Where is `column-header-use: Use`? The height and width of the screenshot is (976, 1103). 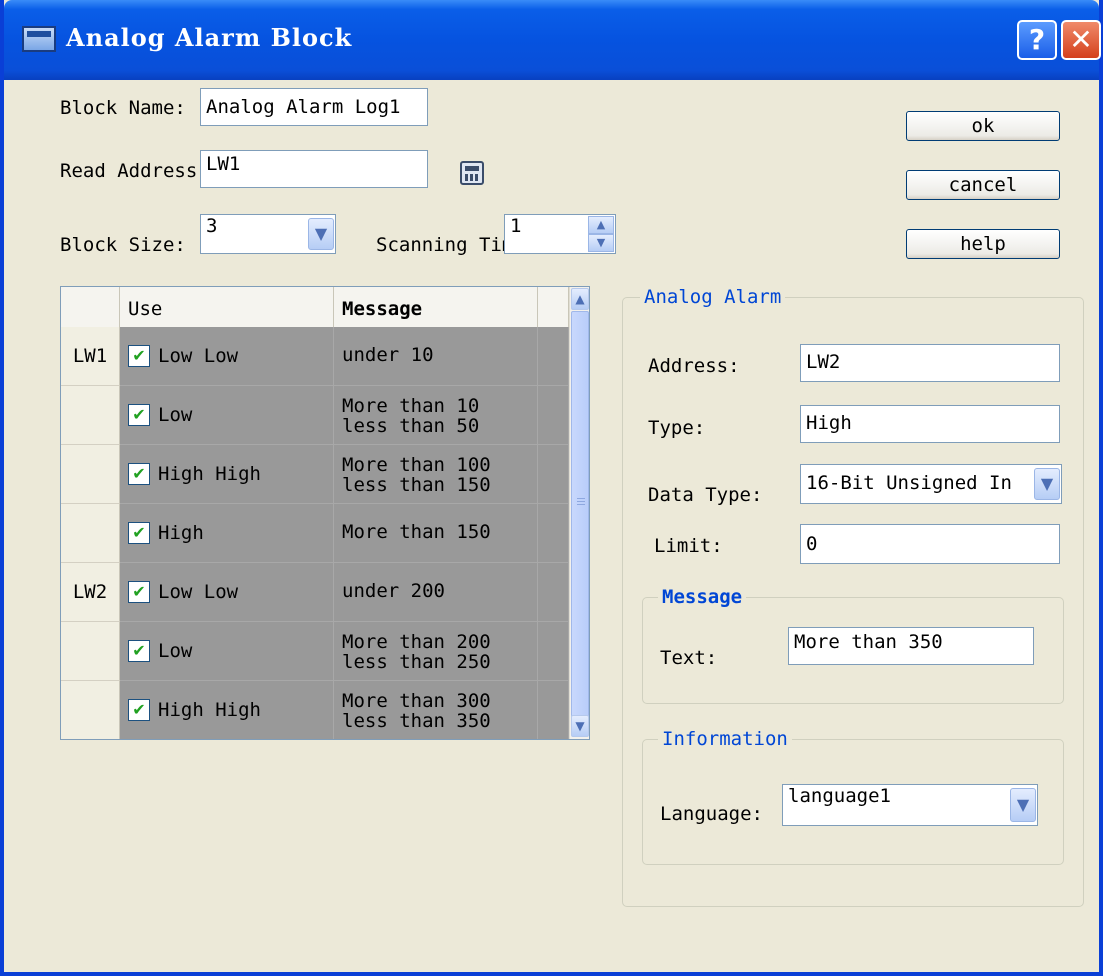
column-header-use: Use is located at coordinates (227, 307).